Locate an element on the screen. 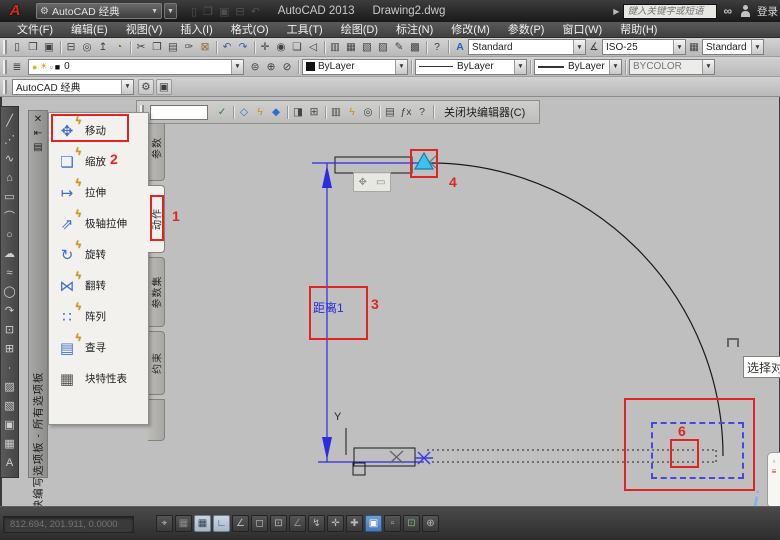  visibility-icon: ◎ is located at coordinates (368, 112).